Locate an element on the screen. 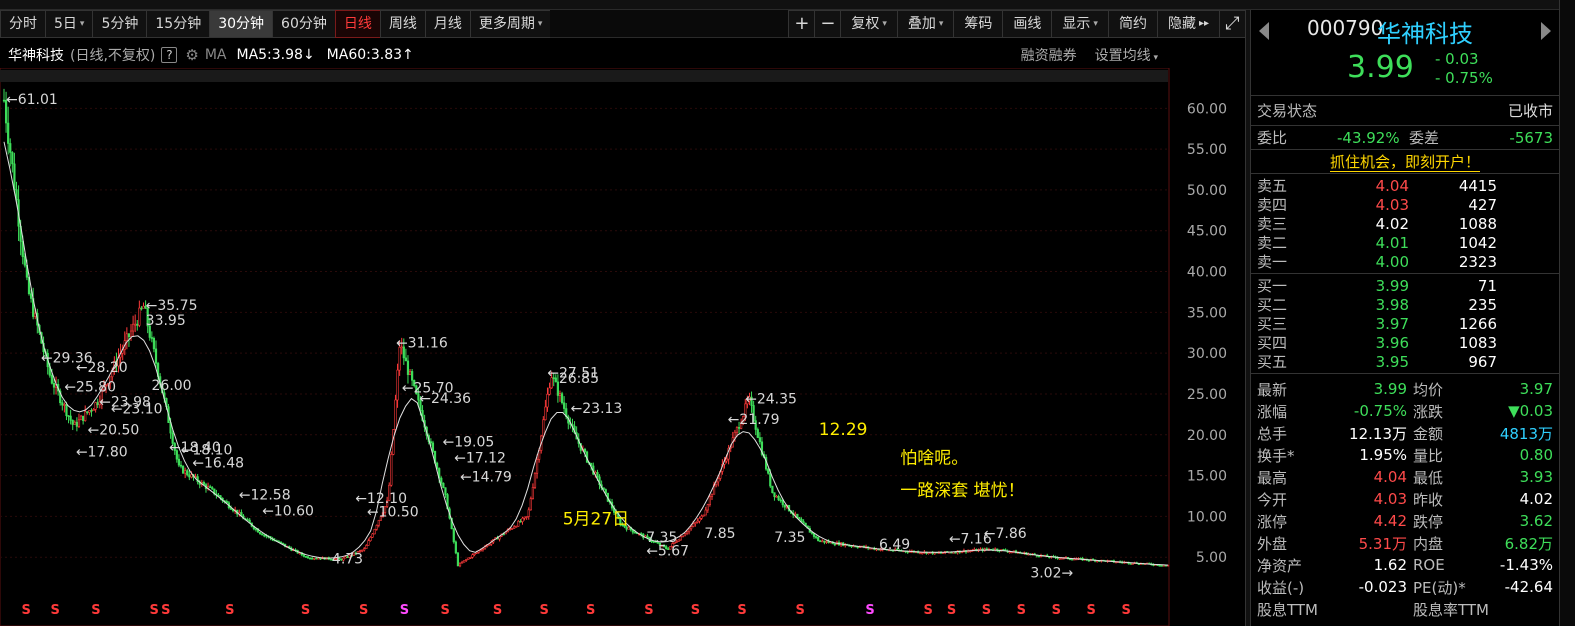 This screenshot has width=1575, height=626. tool-button-7: 简约 is located at coordinates (1132, 24).